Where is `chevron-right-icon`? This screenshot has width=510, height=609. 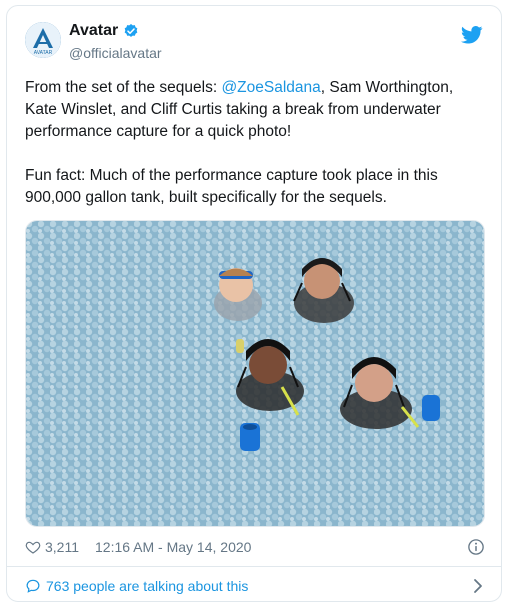
chevron-right-icon is located at coordinates (478, 586).